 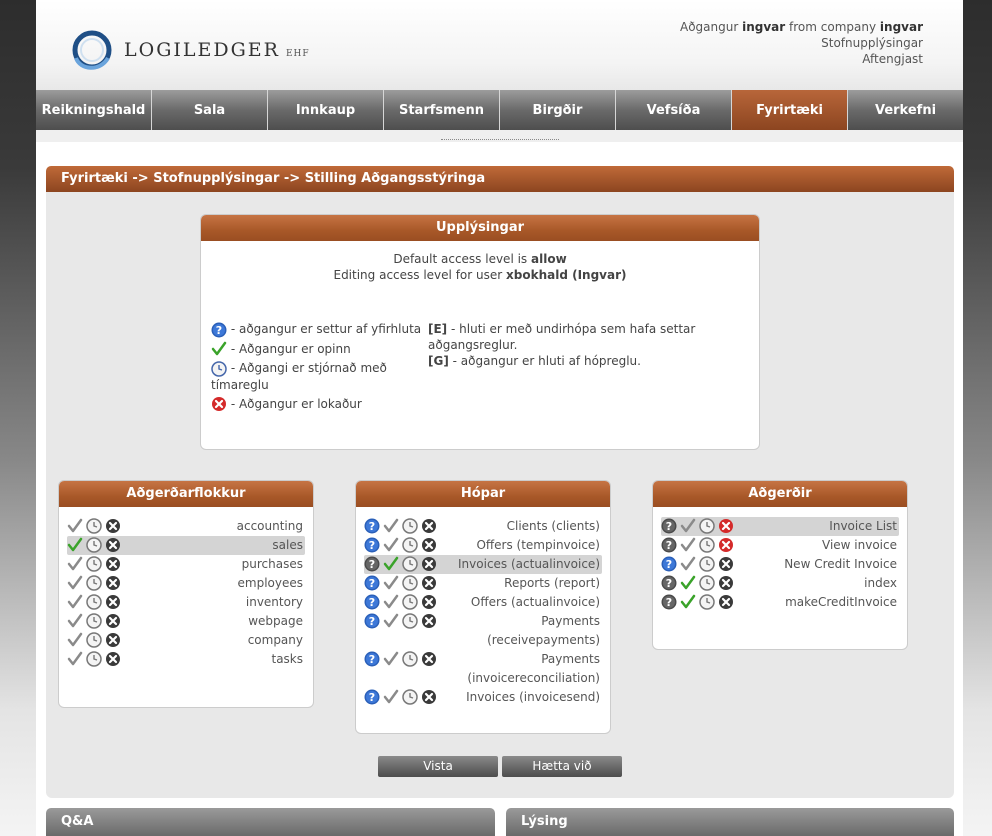 I want to click on nav-item-accounting: Reikningshald, so click(x=94, y=110).